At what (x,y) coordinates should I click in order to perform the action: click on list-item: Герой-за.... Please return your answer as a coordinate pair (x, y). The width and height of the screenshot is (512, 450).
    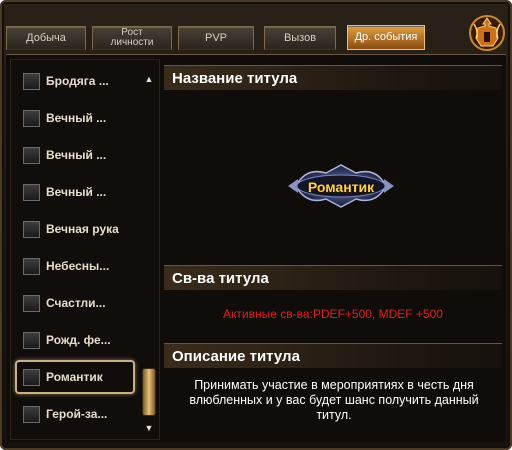
    Looking at the image, I should click on (76, 414).